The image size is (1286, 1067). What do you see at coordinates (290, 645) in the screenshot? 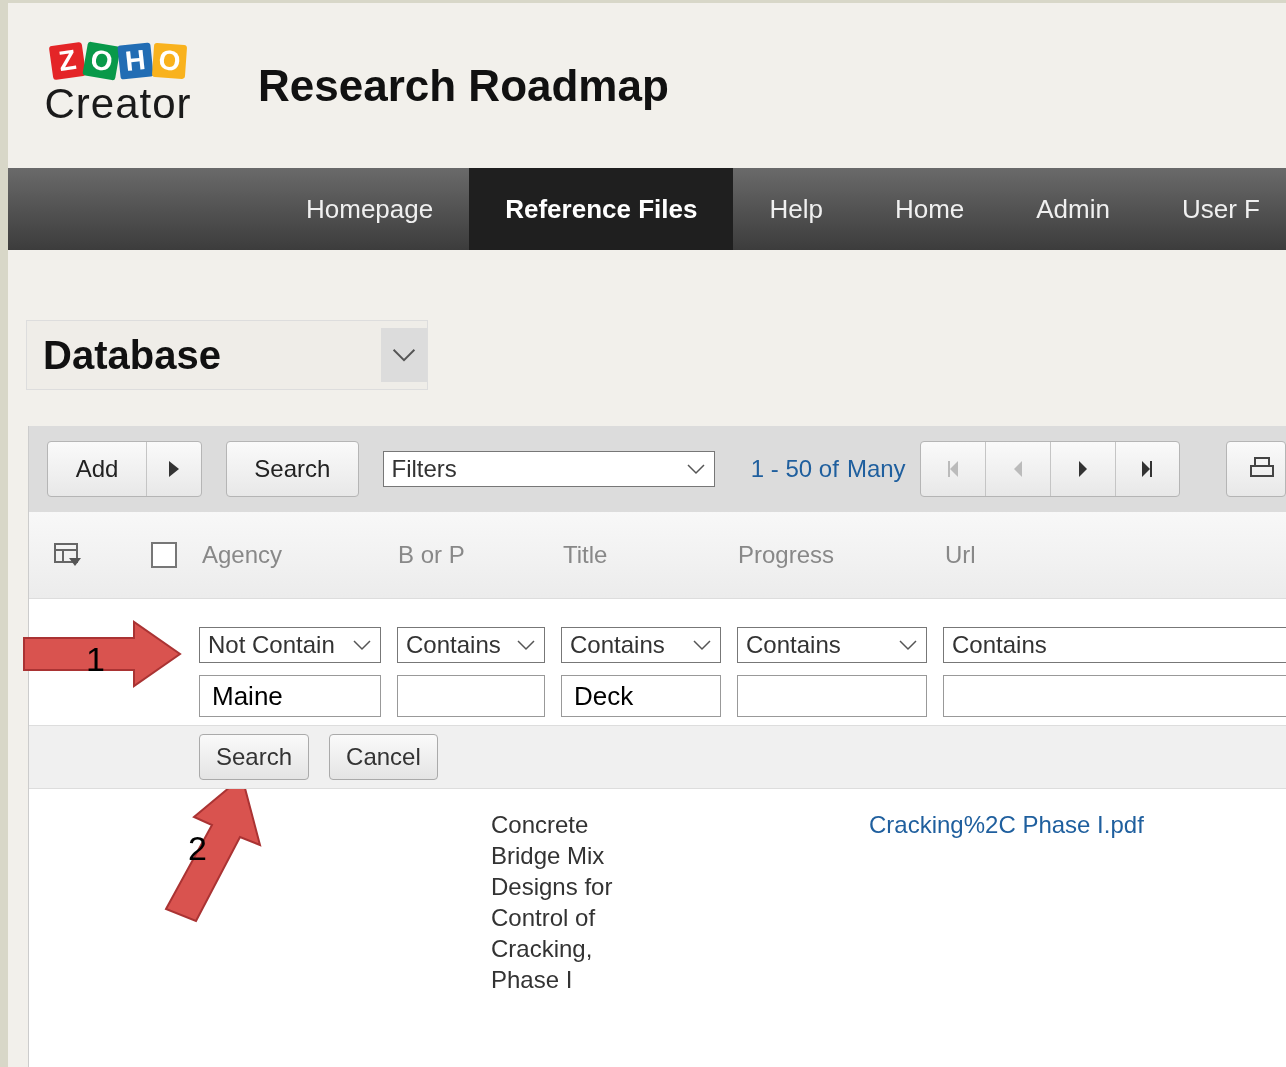
I see `operator-dropdown: Not Contain` at bounding box center [290, 645].